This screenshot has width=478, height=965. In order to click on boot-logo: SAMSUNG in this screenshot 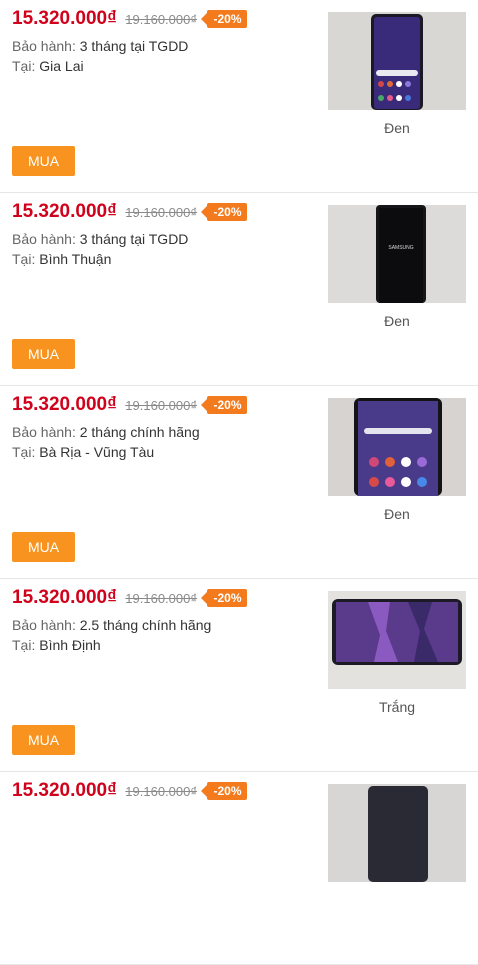, I will do `click(400, 248)`.